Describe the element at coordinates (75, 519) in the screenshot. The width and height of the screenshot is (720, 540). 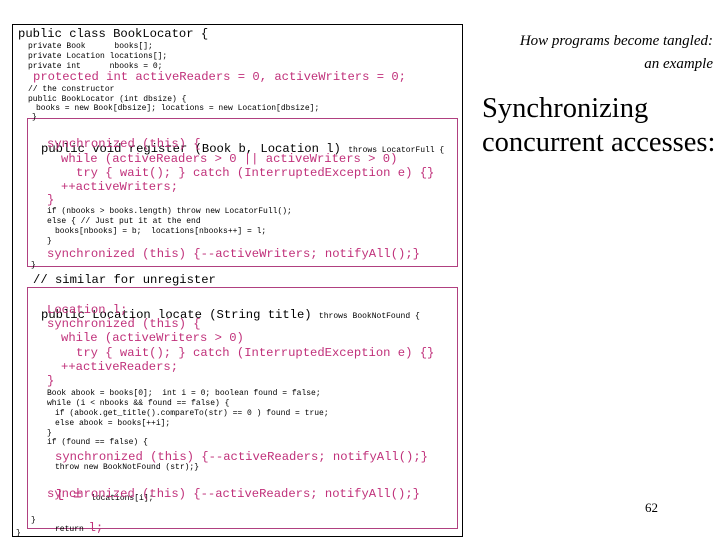
I see `code-locate-return: return l;` at that location.